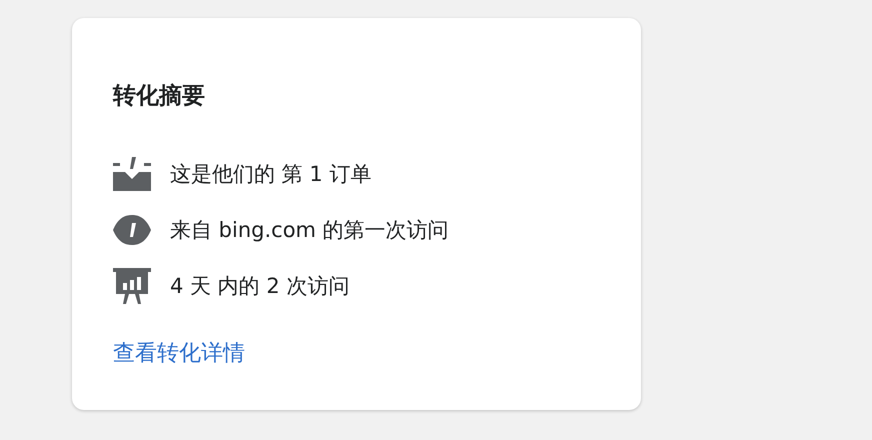 The image size is (872, 440). I want to click on inbox-icon, so click(132, 174).